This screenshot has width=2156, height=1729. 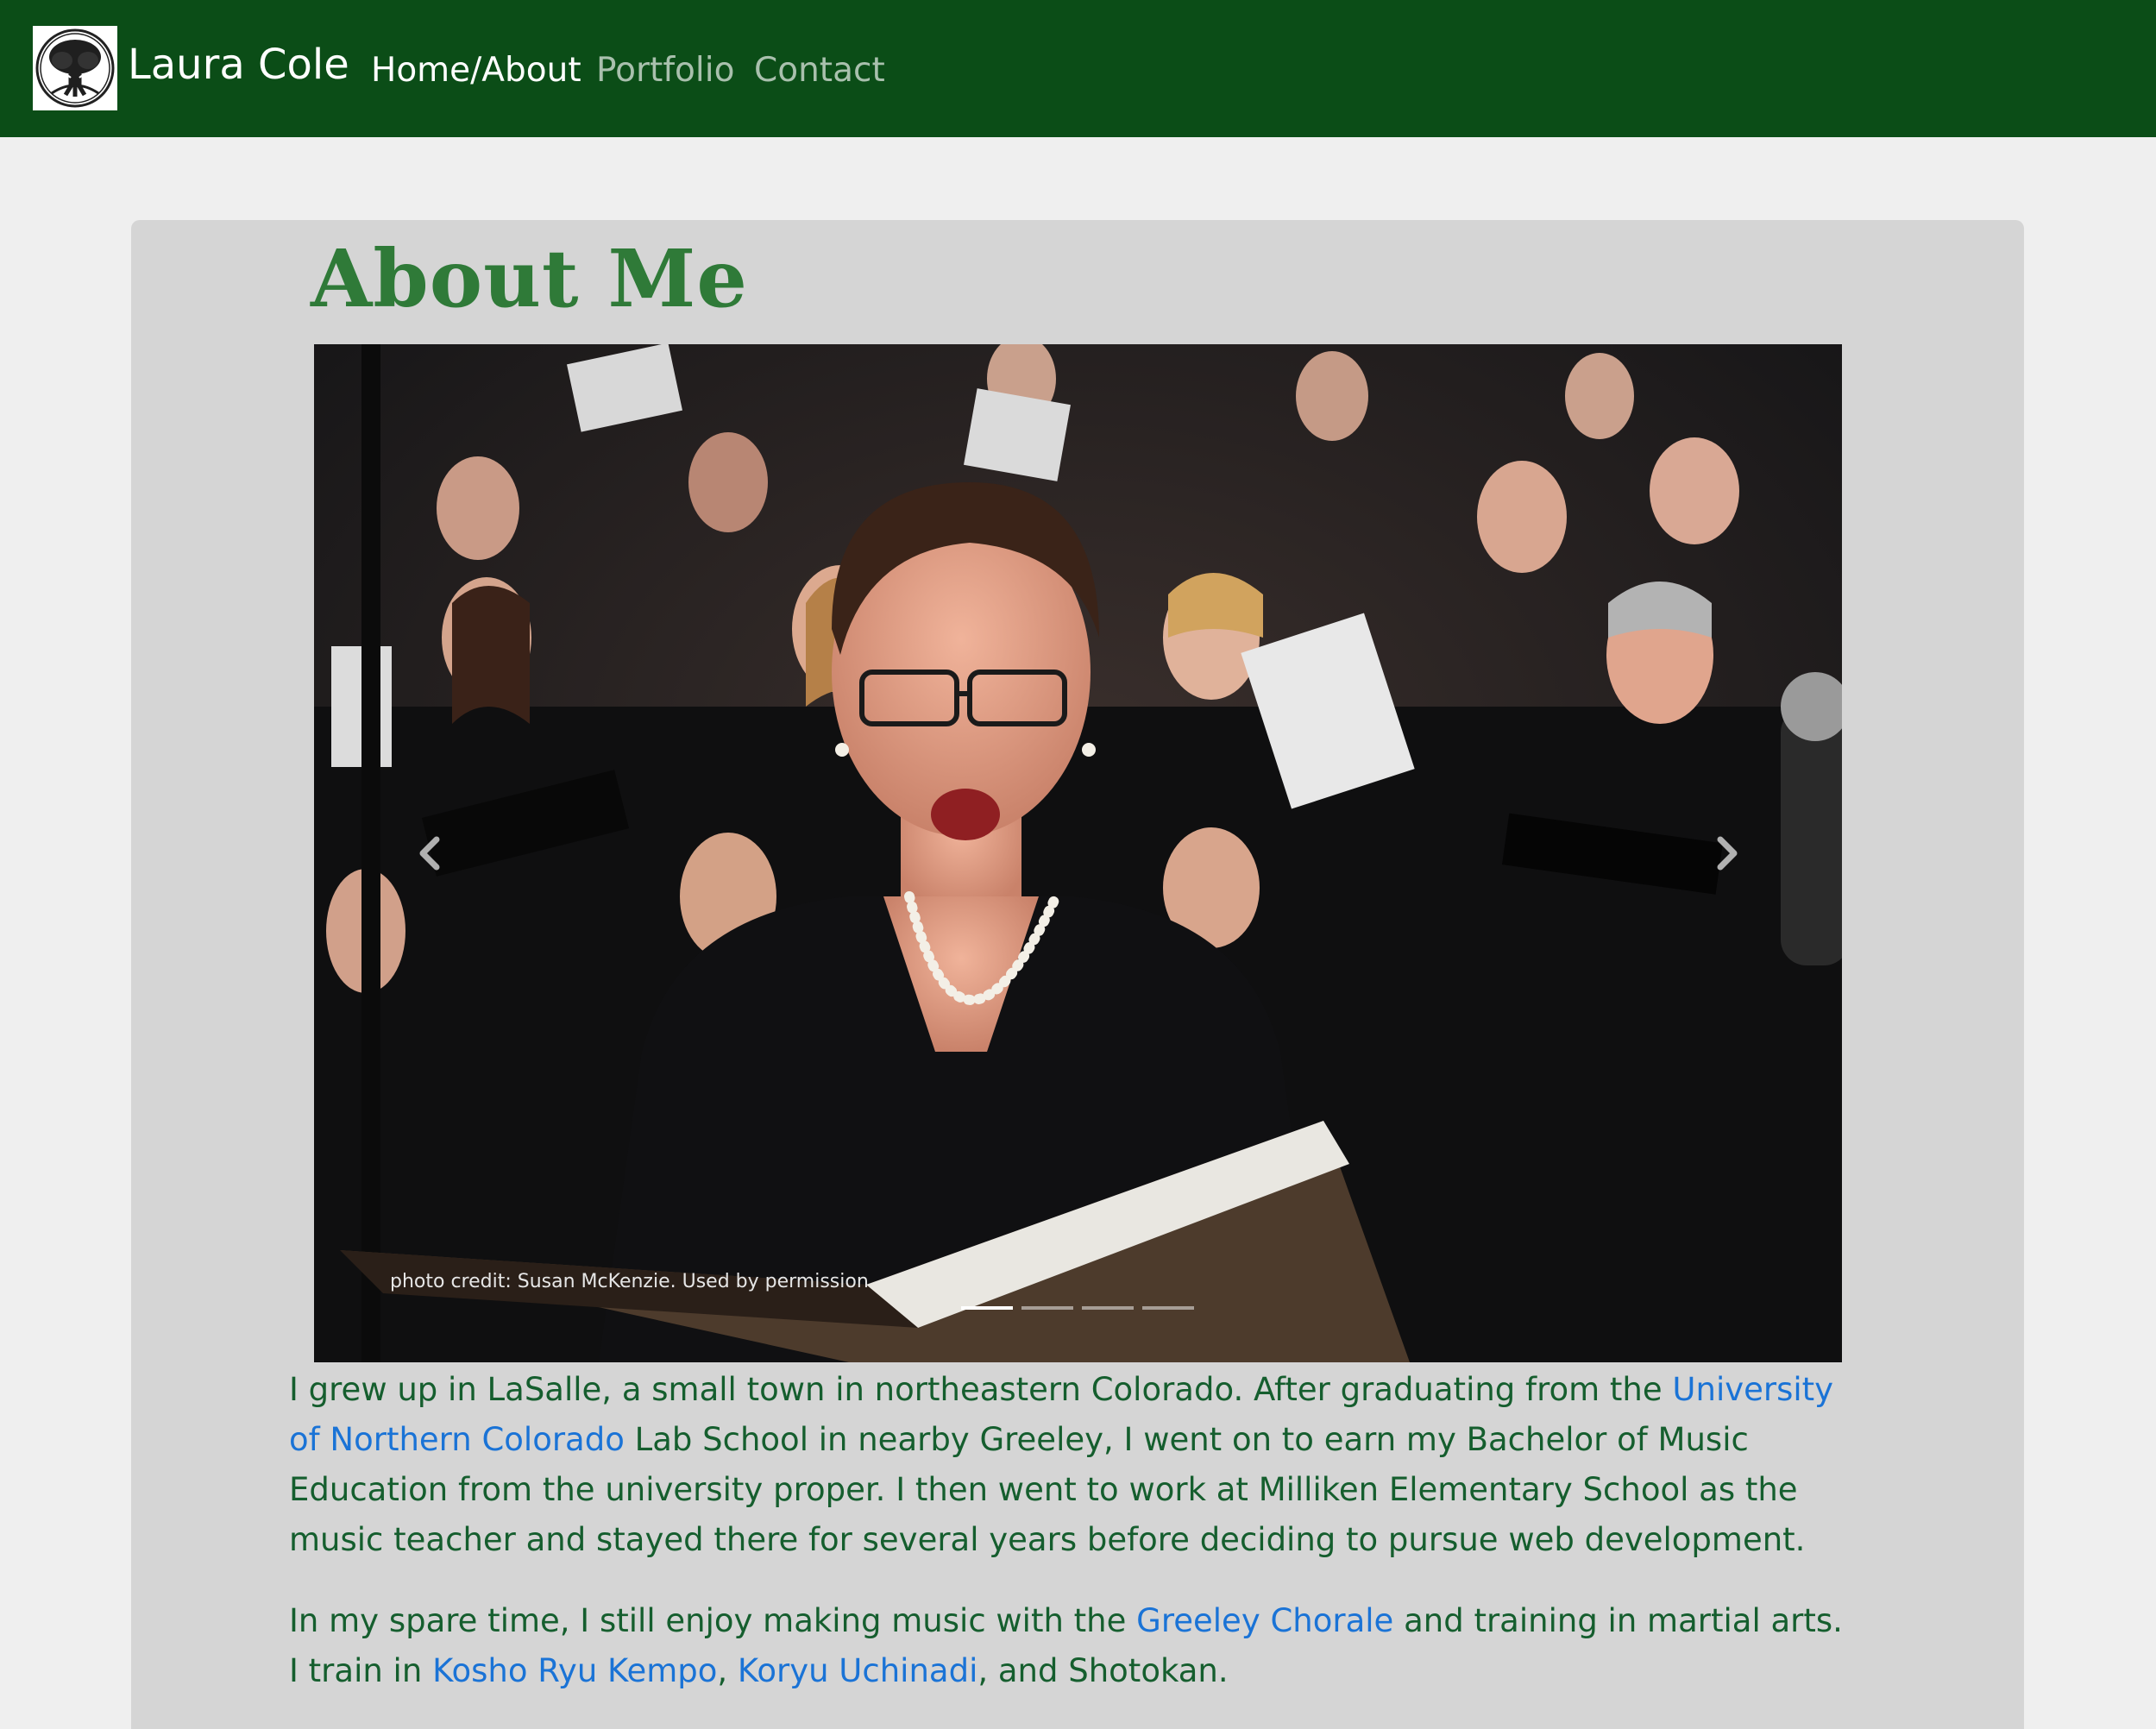 I want to click on nav-link-home: Home/About, so click(x=476, y=71).